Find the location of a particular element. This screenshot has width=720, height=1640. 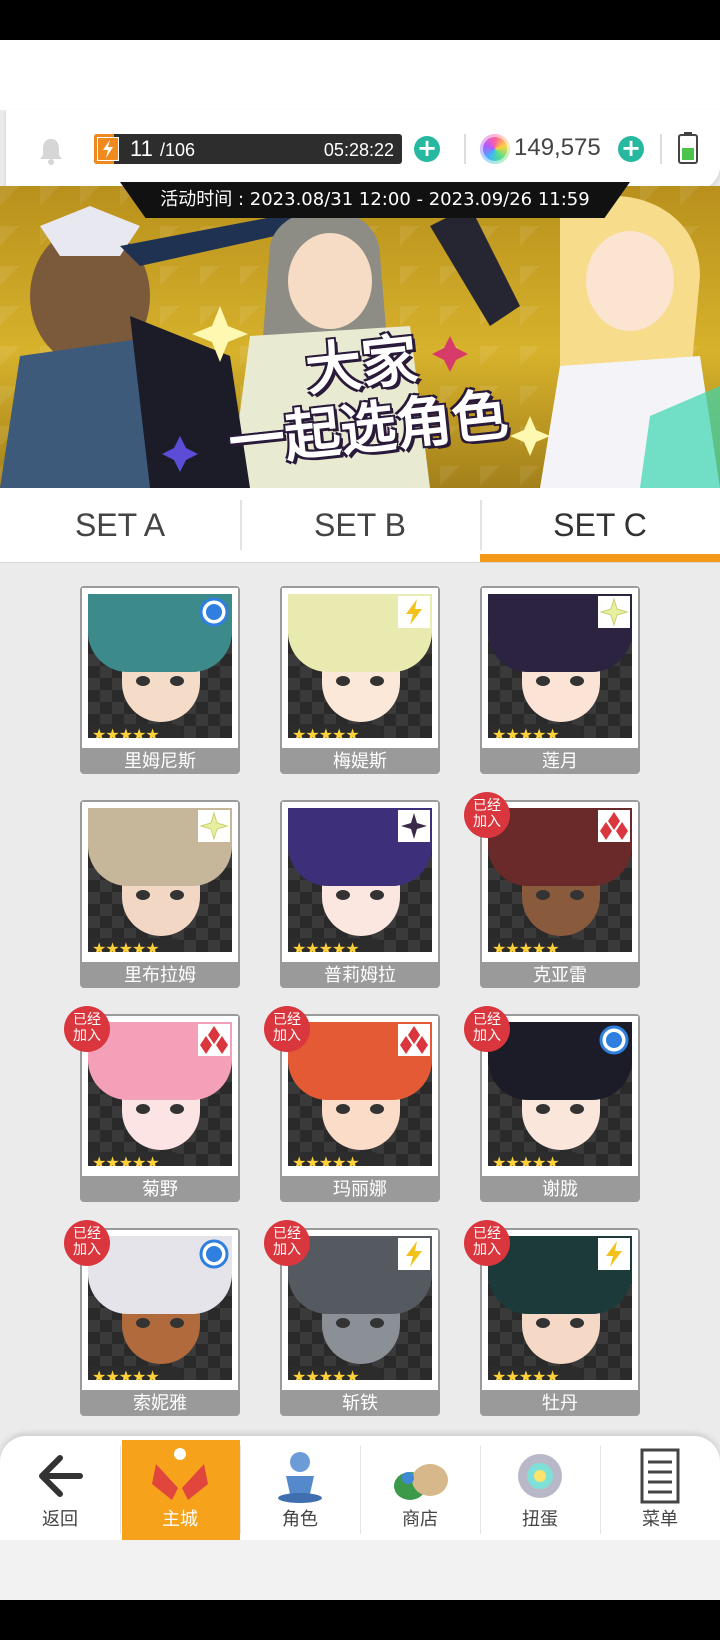

set-tabs: SET A SET B SET C is located at coordinates (360, 525).